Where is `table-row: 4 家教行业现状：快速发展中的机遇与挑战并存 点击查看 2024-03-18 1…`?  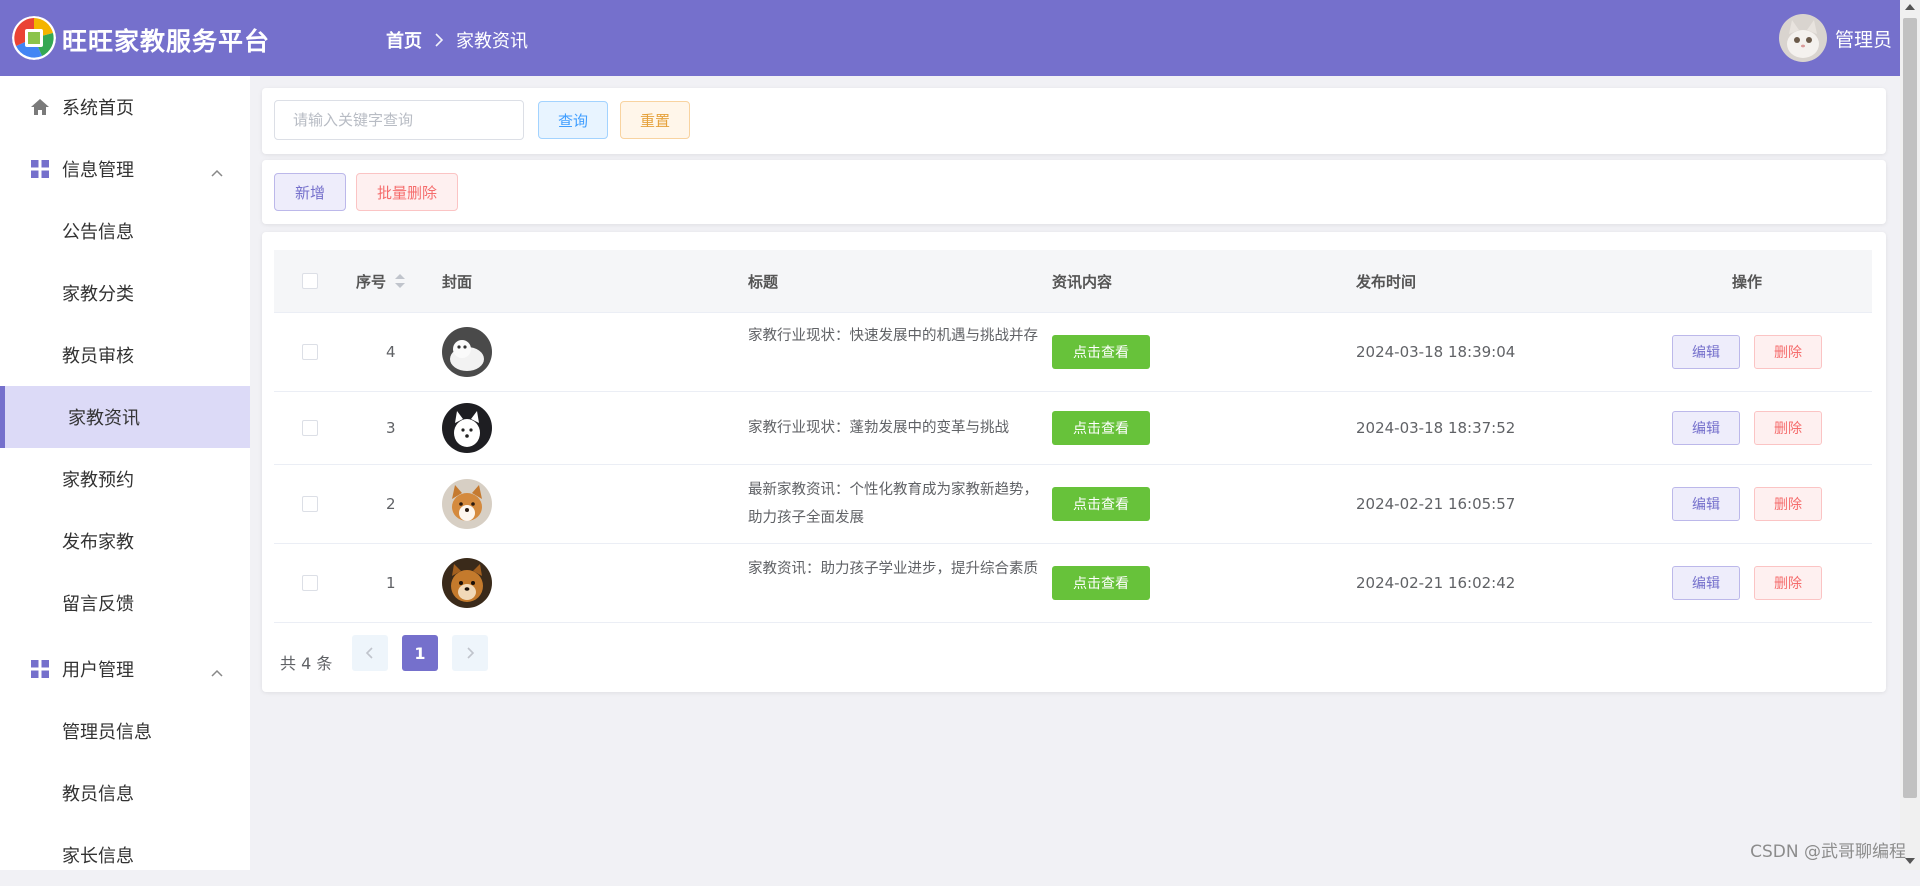
table-row: 4 家教行业现状：快速发展中的机遇与挑战并存 点击查看 2024-03-18 1… is located at coordinates (1073, 352).